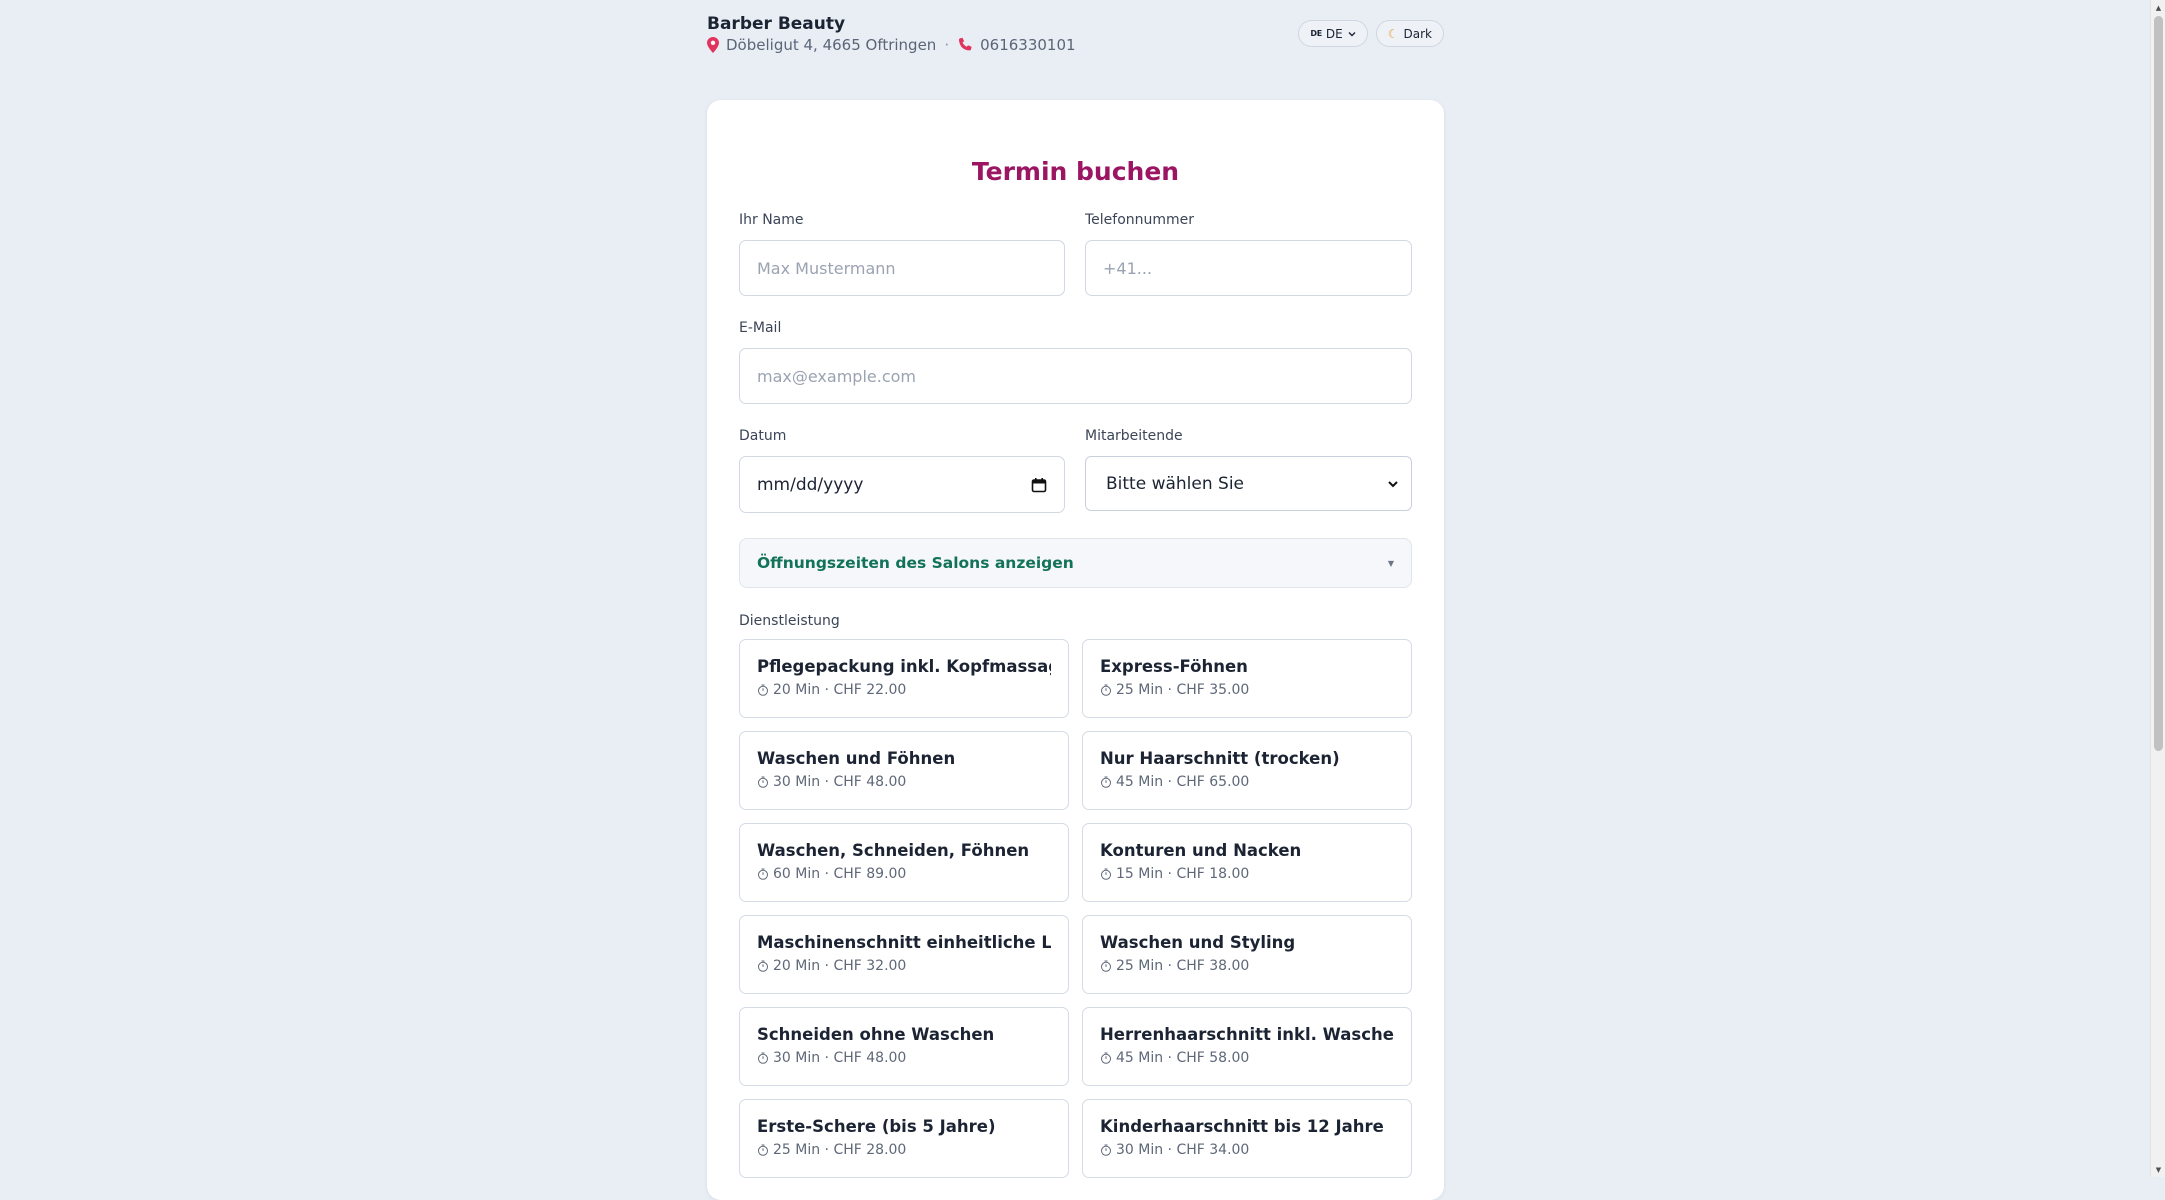 The image size is (2165, 1200). I want to click on service-duration-price: 25 Min · CHF 38.00, so click(1183, 966).